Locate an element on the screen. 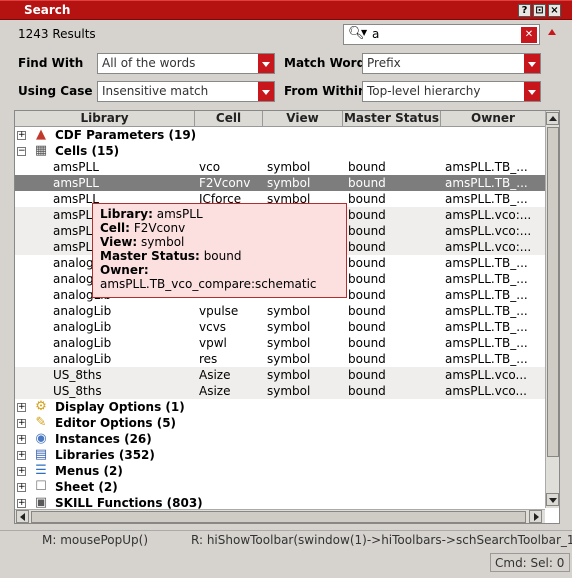  editor-options-icon: ✎ is located at coordinates (41, 422).